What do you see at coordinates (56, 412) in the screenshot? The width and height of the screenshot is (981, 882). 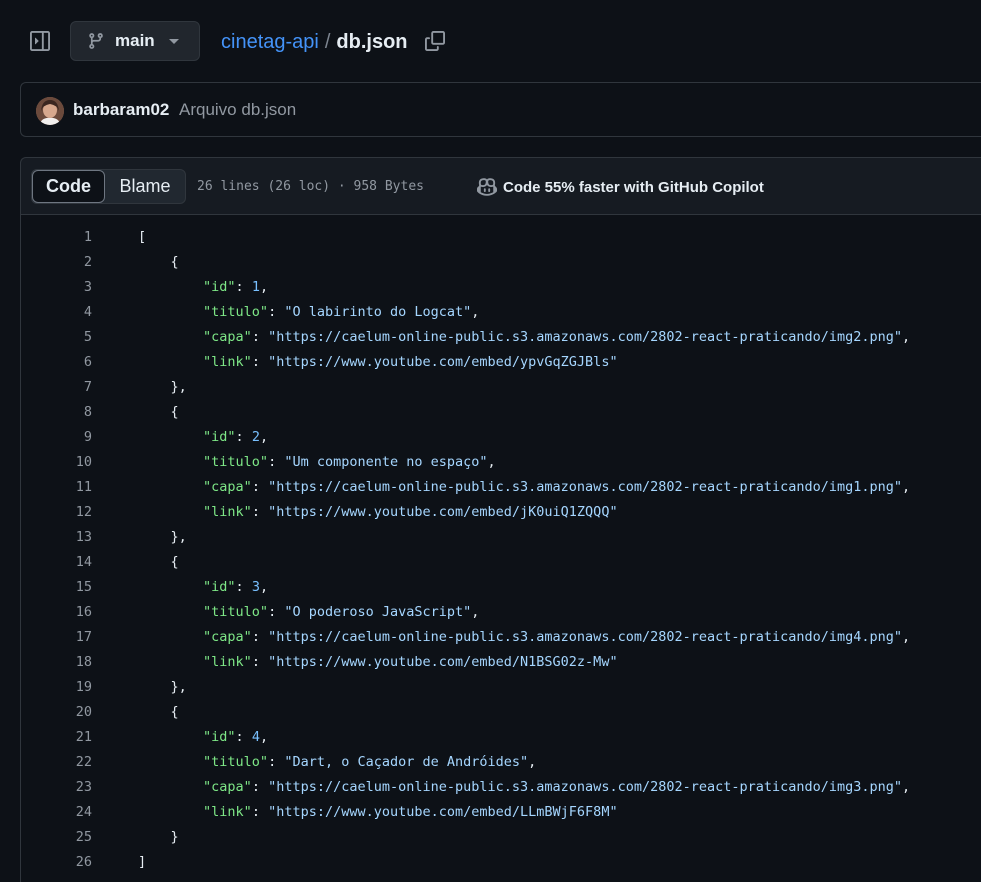 I see `line-number: 8` at bounding box center [56, 412].